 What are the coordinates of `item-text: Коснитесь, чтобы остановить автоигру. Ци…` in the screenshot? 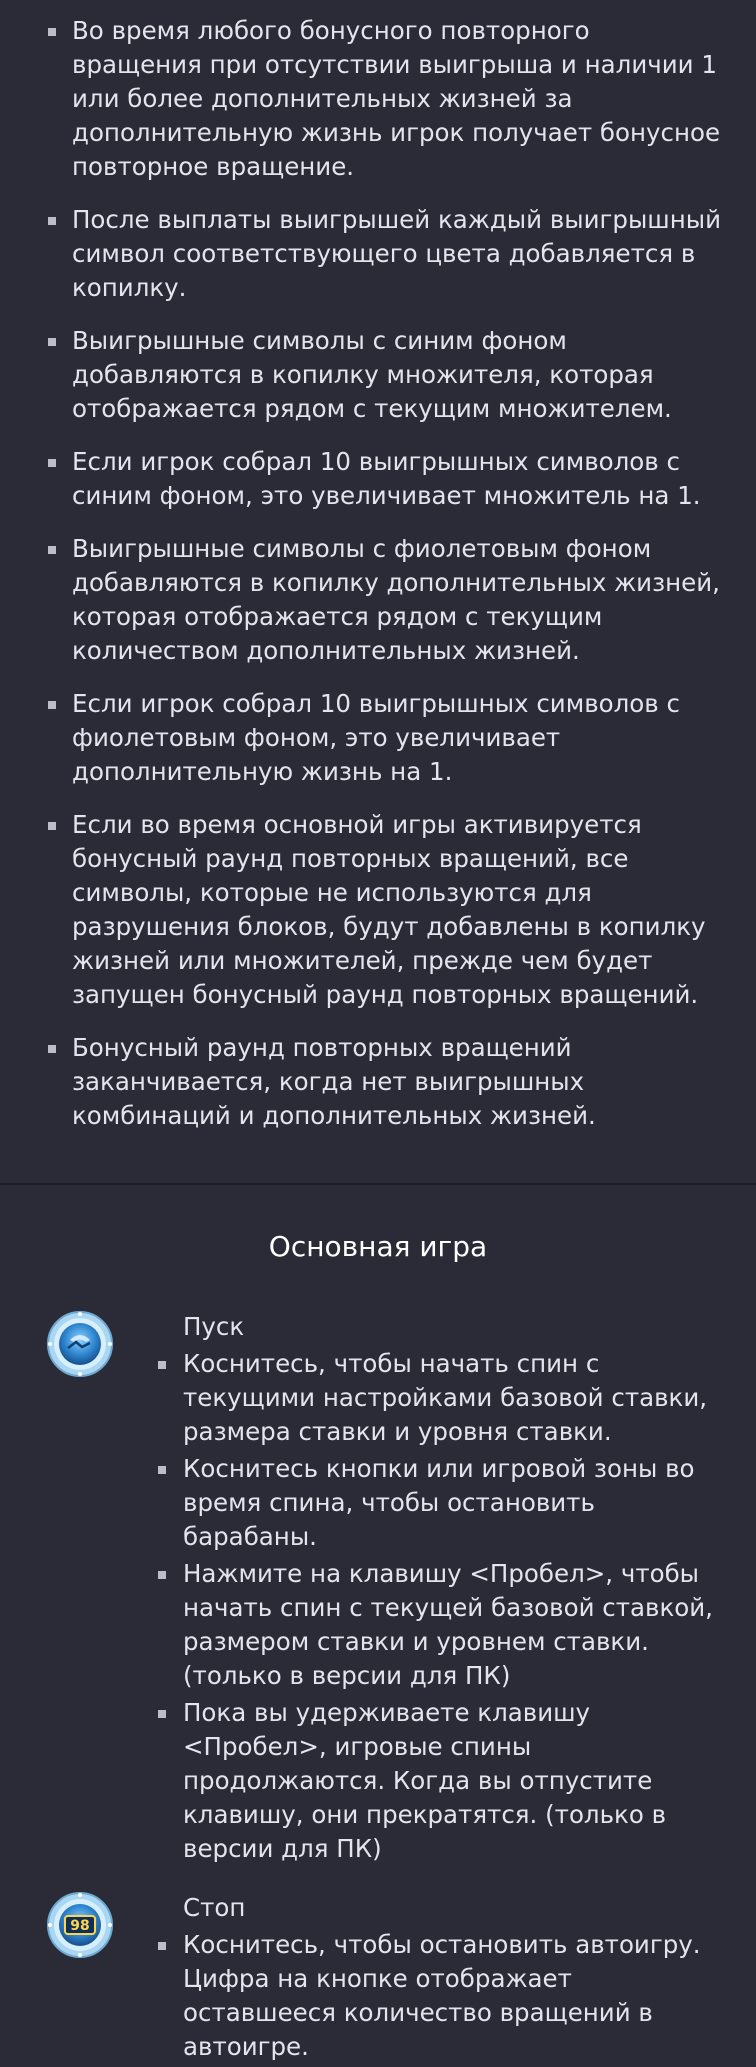 It's located at (442, 1995).